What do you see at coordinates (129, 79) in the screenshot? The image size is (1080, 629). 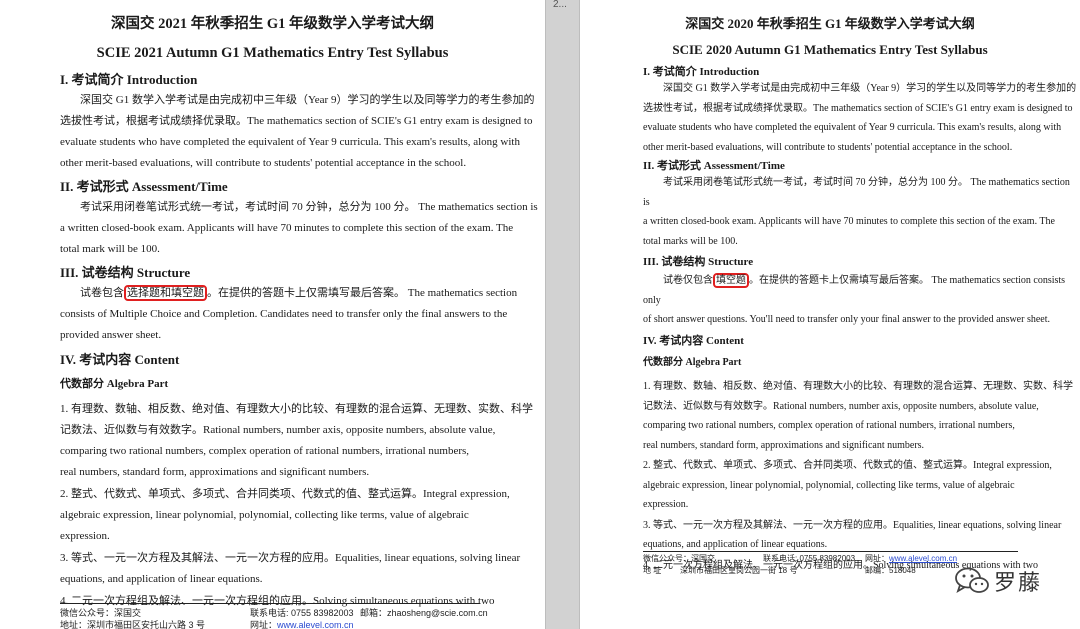 I see `left-section-introduction: I. 考试简介 Introduction` at bounding box center [129, 79].